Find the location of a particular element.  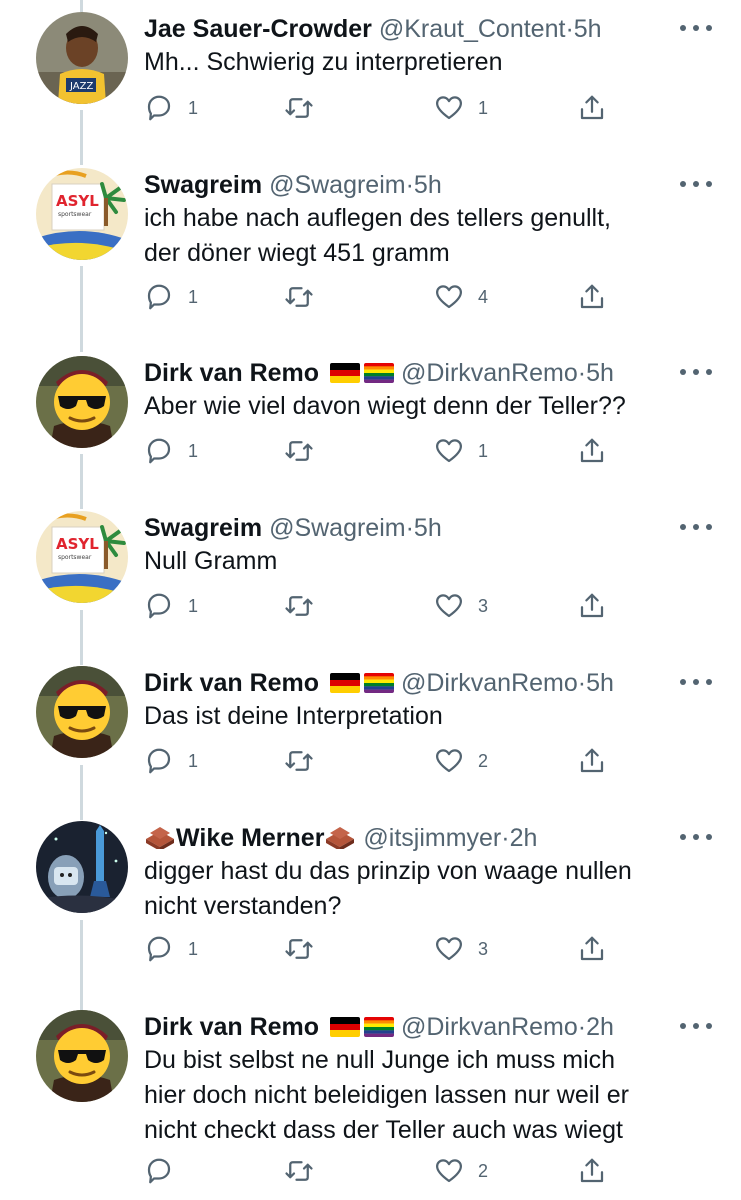

tweet-actions: 1 2 is located at coordinates (384, 761).